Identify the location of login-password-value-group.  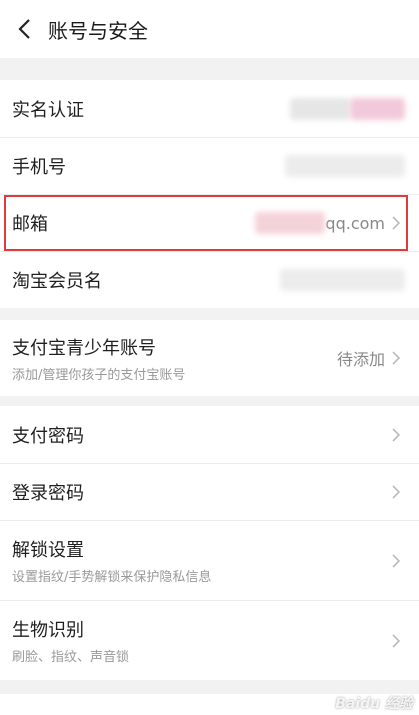
(395, 492).